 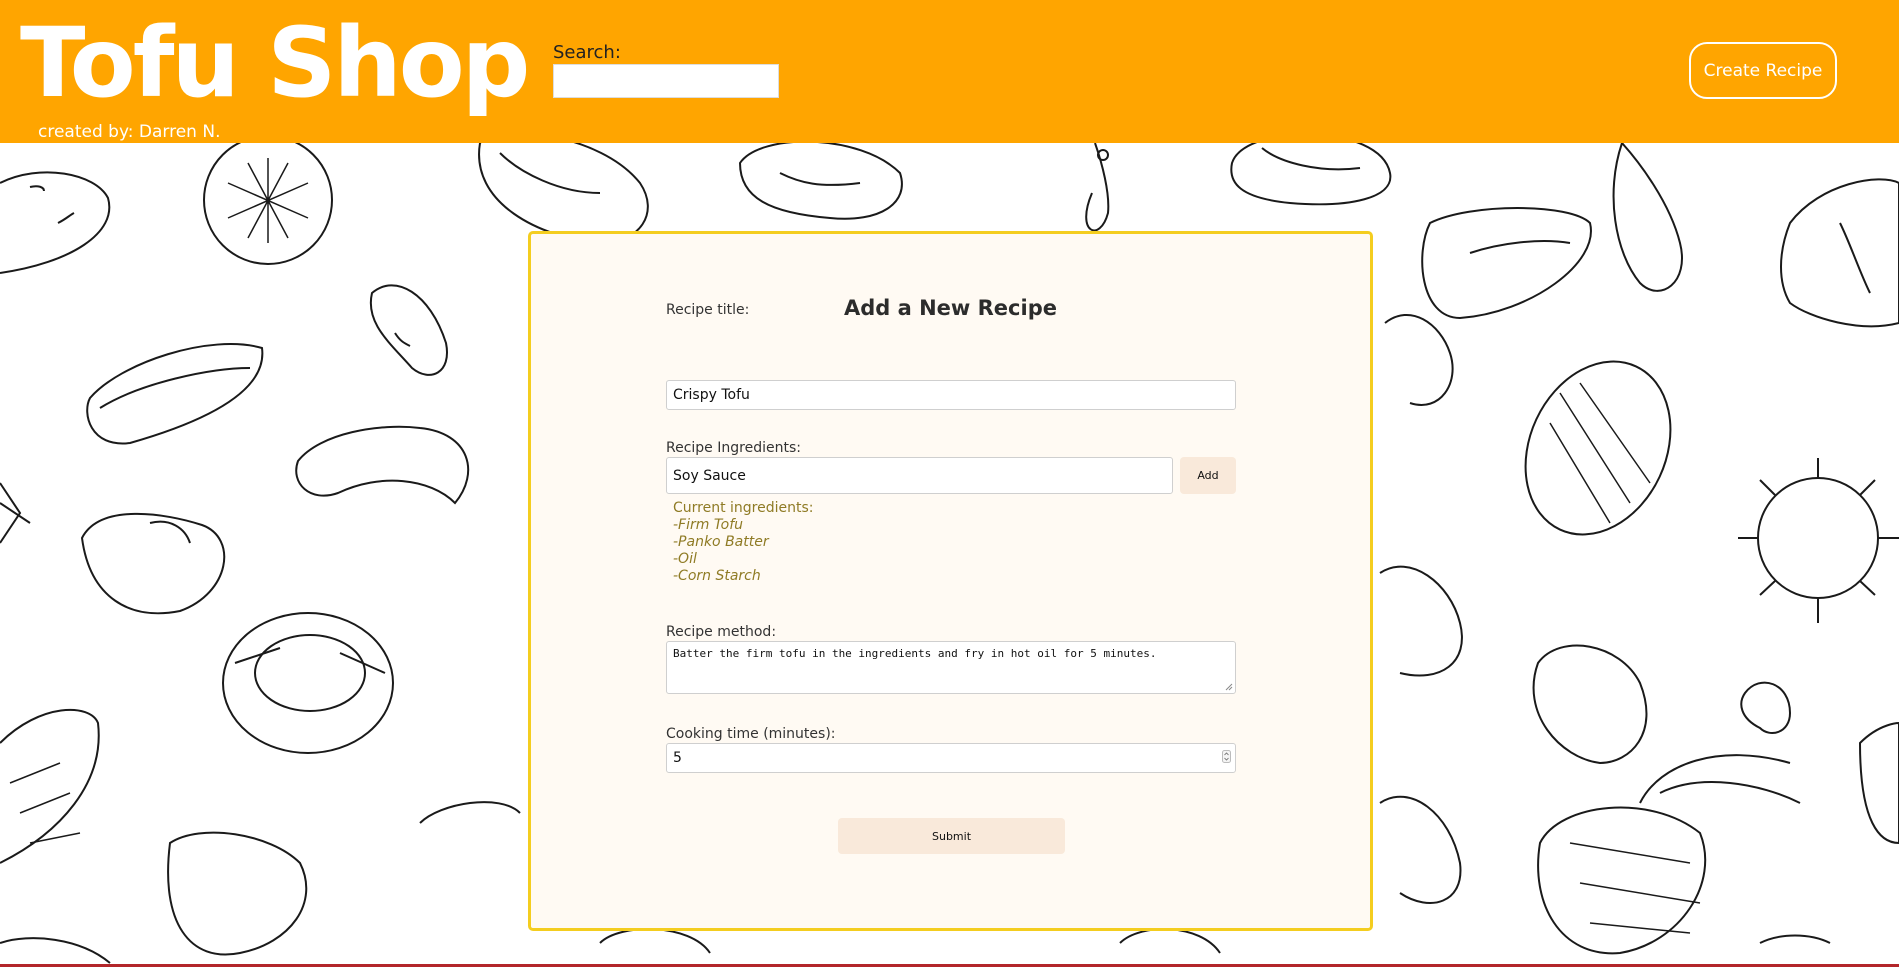 What do you see at coordinates (708, 525) in the screenshot?
I see `ingredient-item: -Firm Tofu` at bounding box center [708, 525].